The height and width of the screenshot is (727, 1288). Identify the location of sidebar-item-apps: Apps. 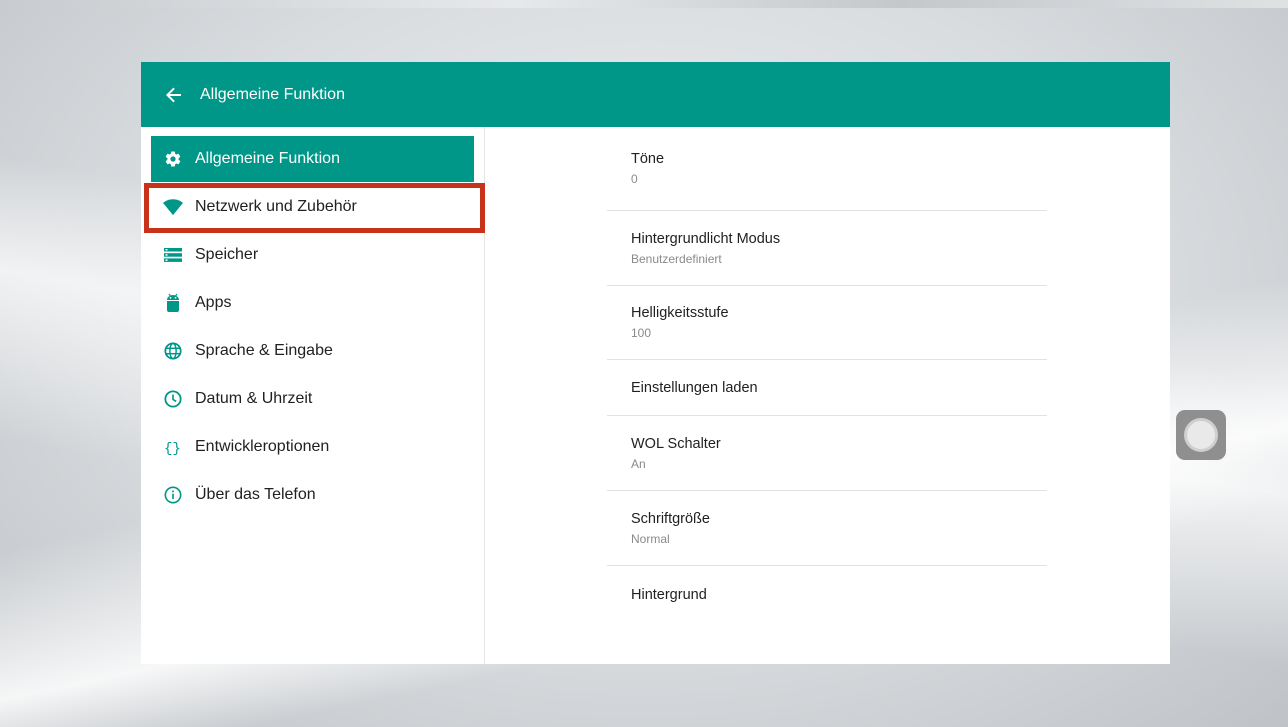
(312, 303).